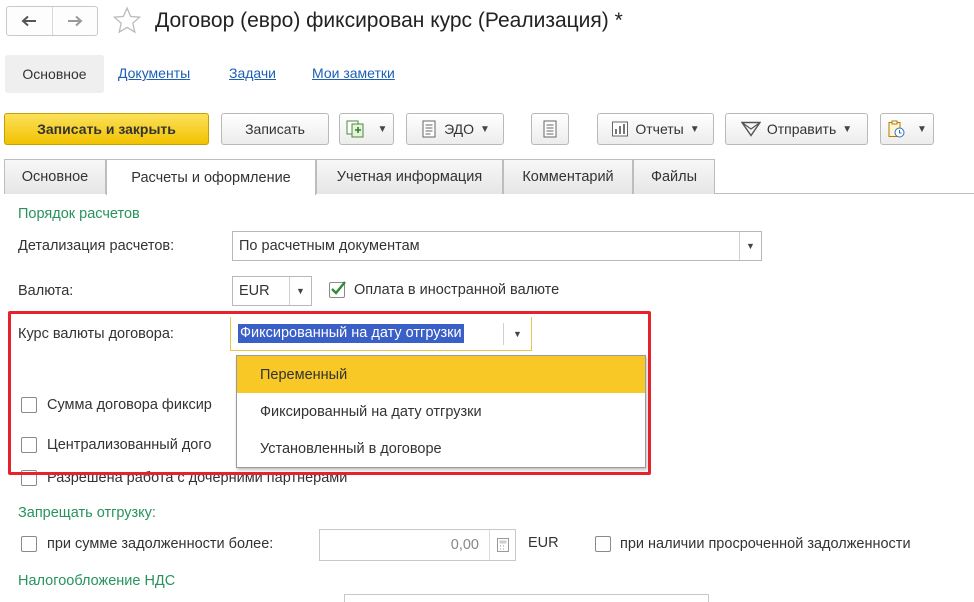 The image size is (974, 602). I want to click on send-button: Отправить ▼, so click(796, 129).